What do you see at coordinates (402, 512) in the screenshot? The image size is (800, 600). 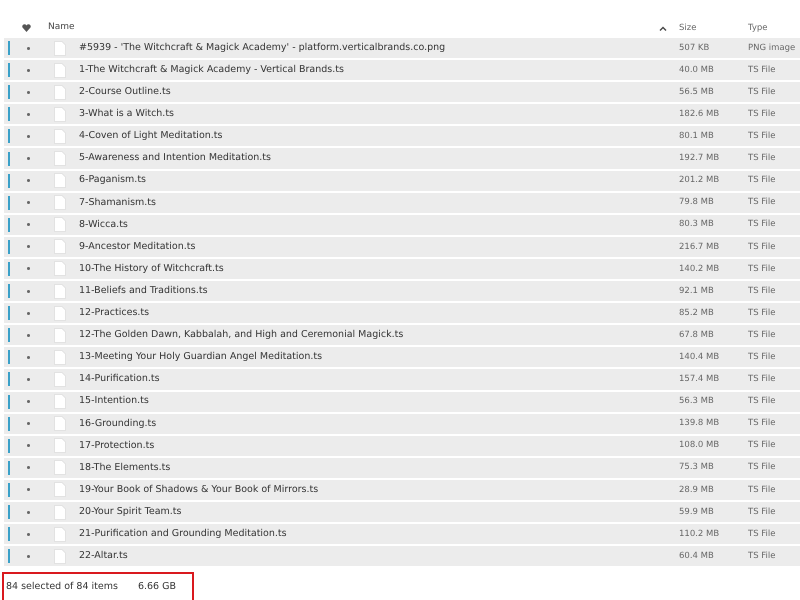 I see `file-row: 20-Your Spirit Team.ts 59.9 MB TS File` at bounding box center [402, 512].